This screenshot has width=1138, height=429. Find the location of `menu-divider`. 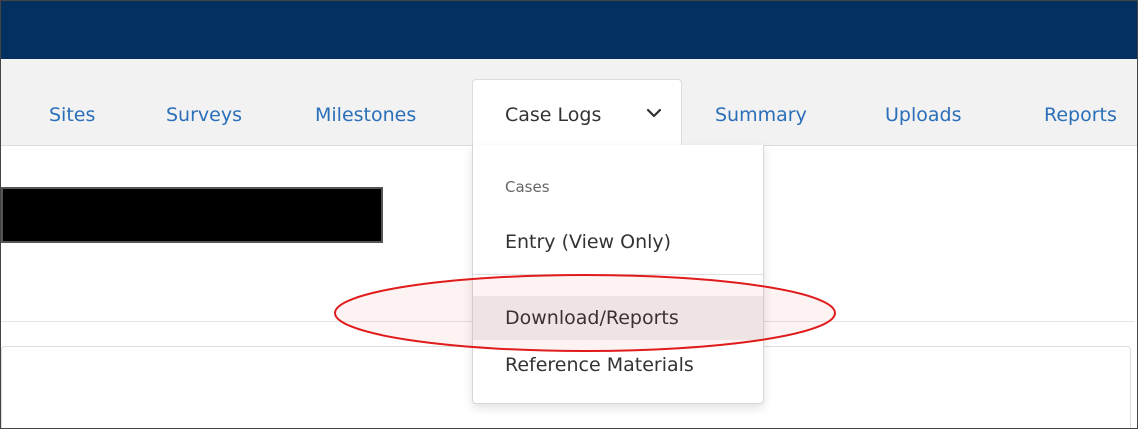

menu-divider is located at coordinates (618, 274).